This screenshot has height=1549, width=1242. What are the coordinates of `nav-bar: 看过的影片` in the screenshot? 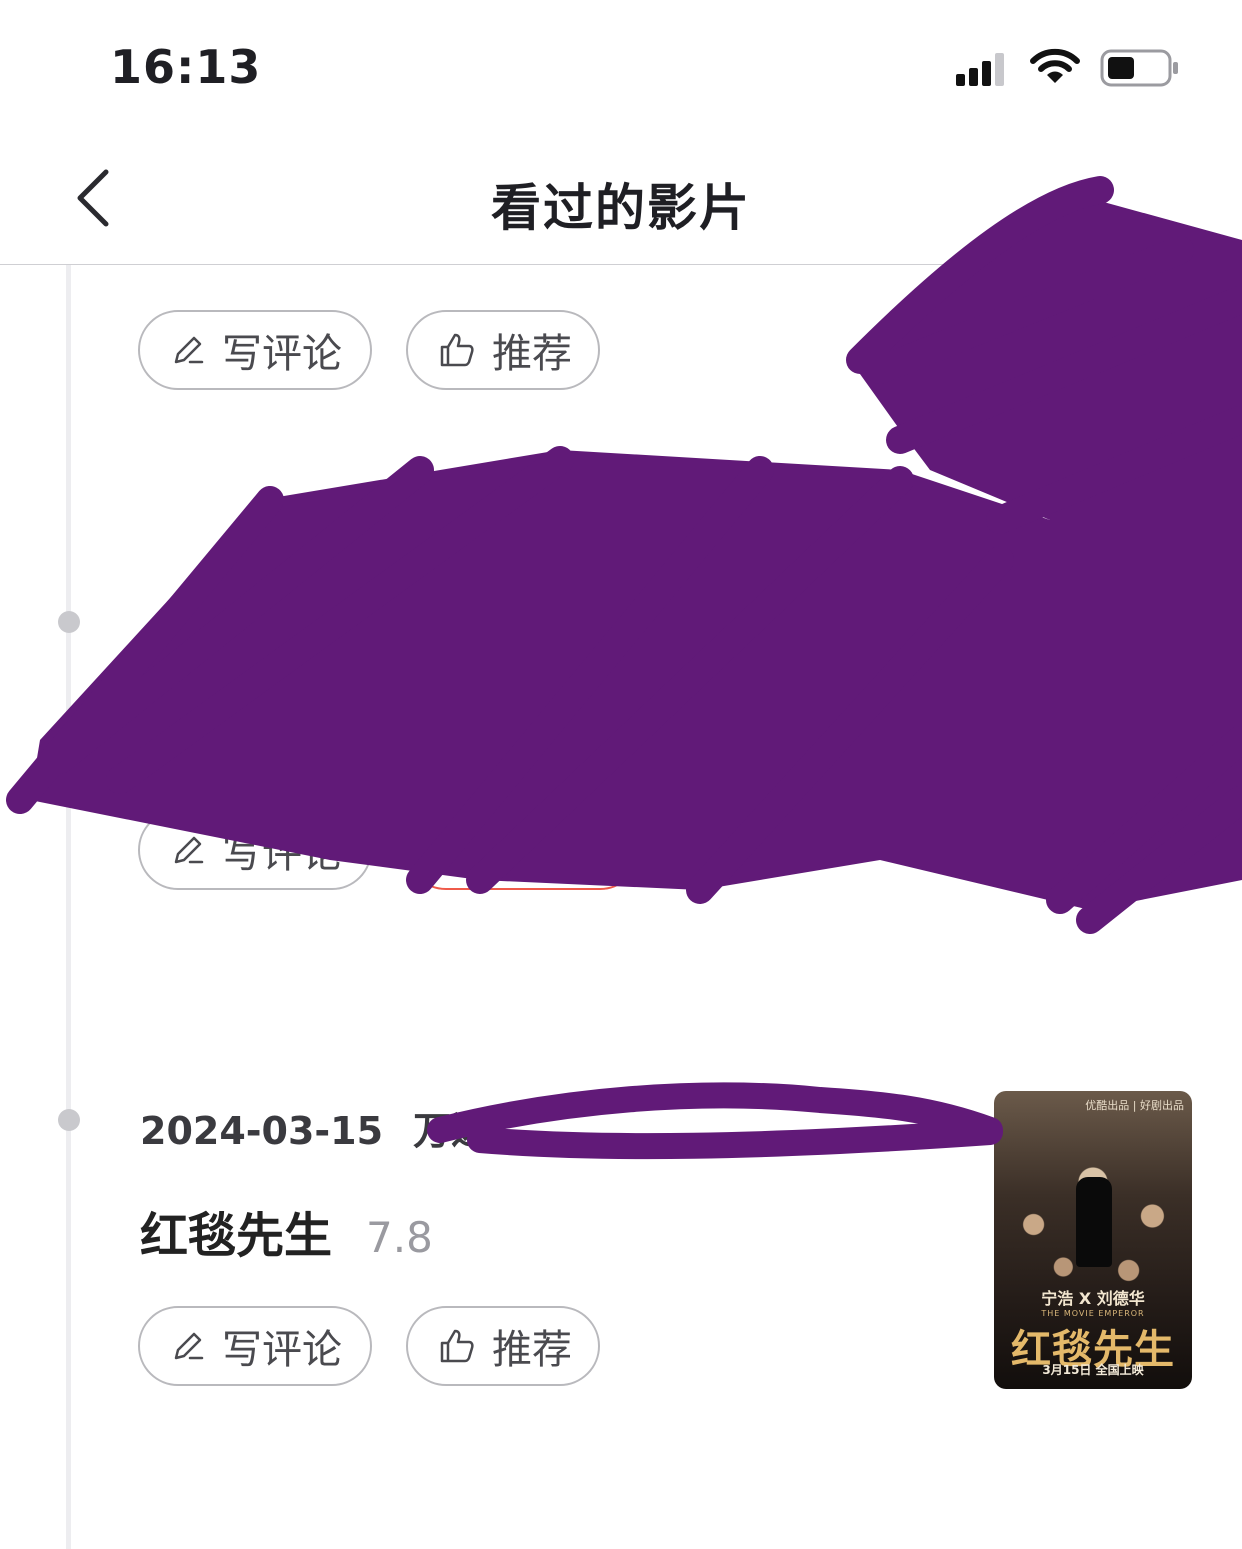 It's located at (621, 197).